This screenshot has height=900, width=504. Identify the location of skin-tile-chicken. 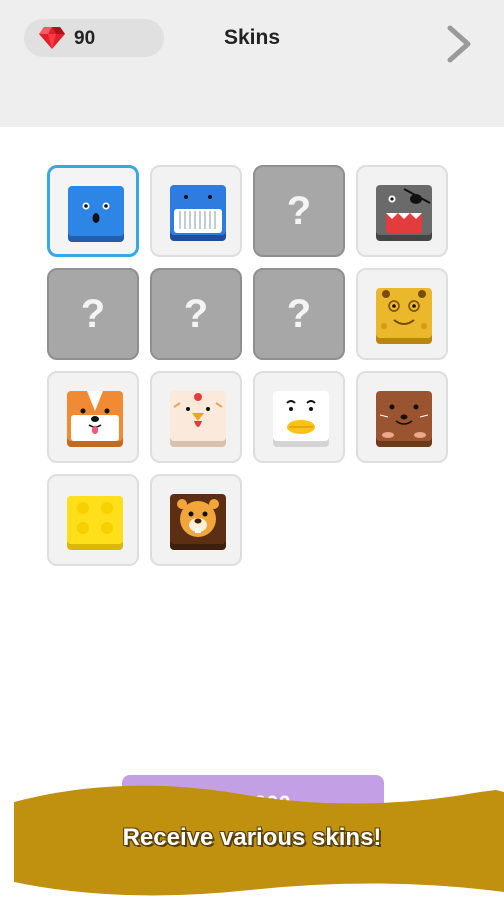
(196, 417).